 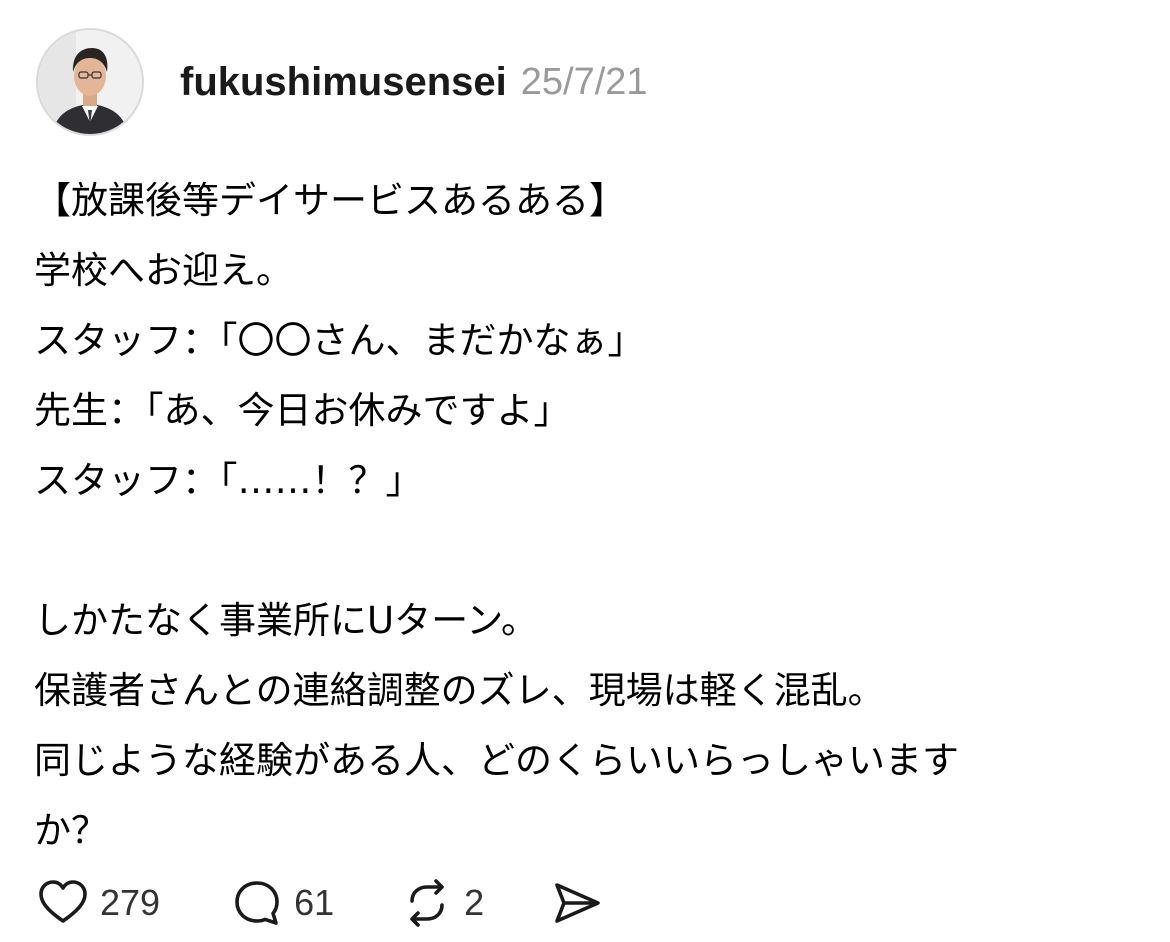 I want to click on username: fukushimusensei, so click(x=343, y=82).